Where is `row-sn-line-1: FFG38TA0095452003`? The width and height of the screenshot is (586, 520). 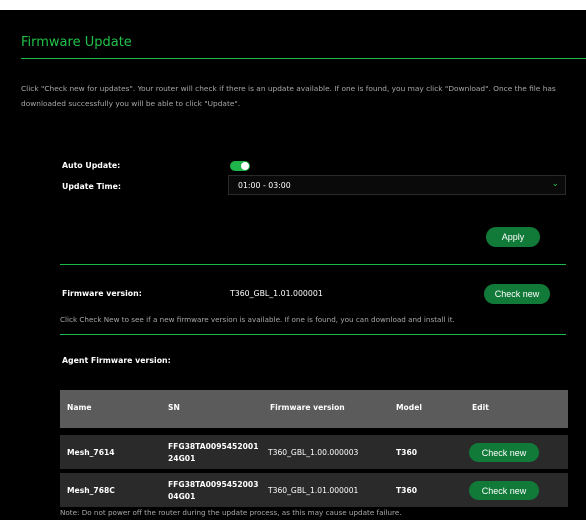
row-sn-line-1: FFG38TA0095452003 is located at coordinates (213, 484).